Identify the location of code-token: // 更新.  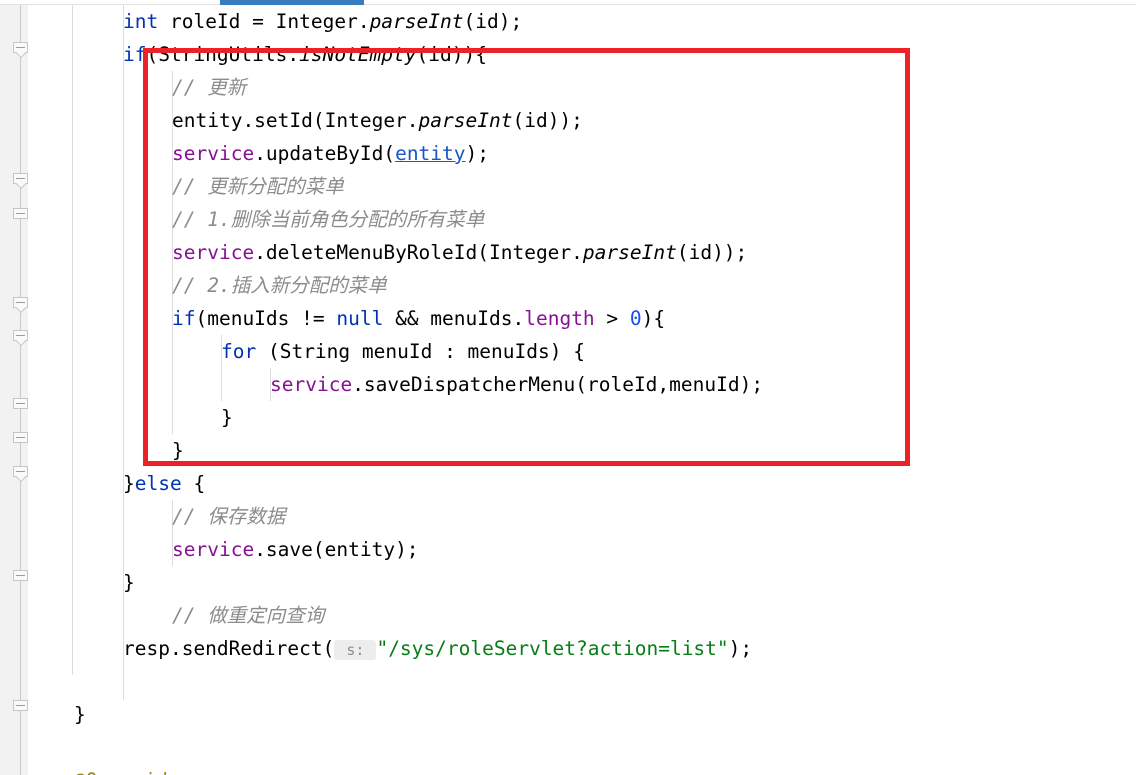
(209, 87).